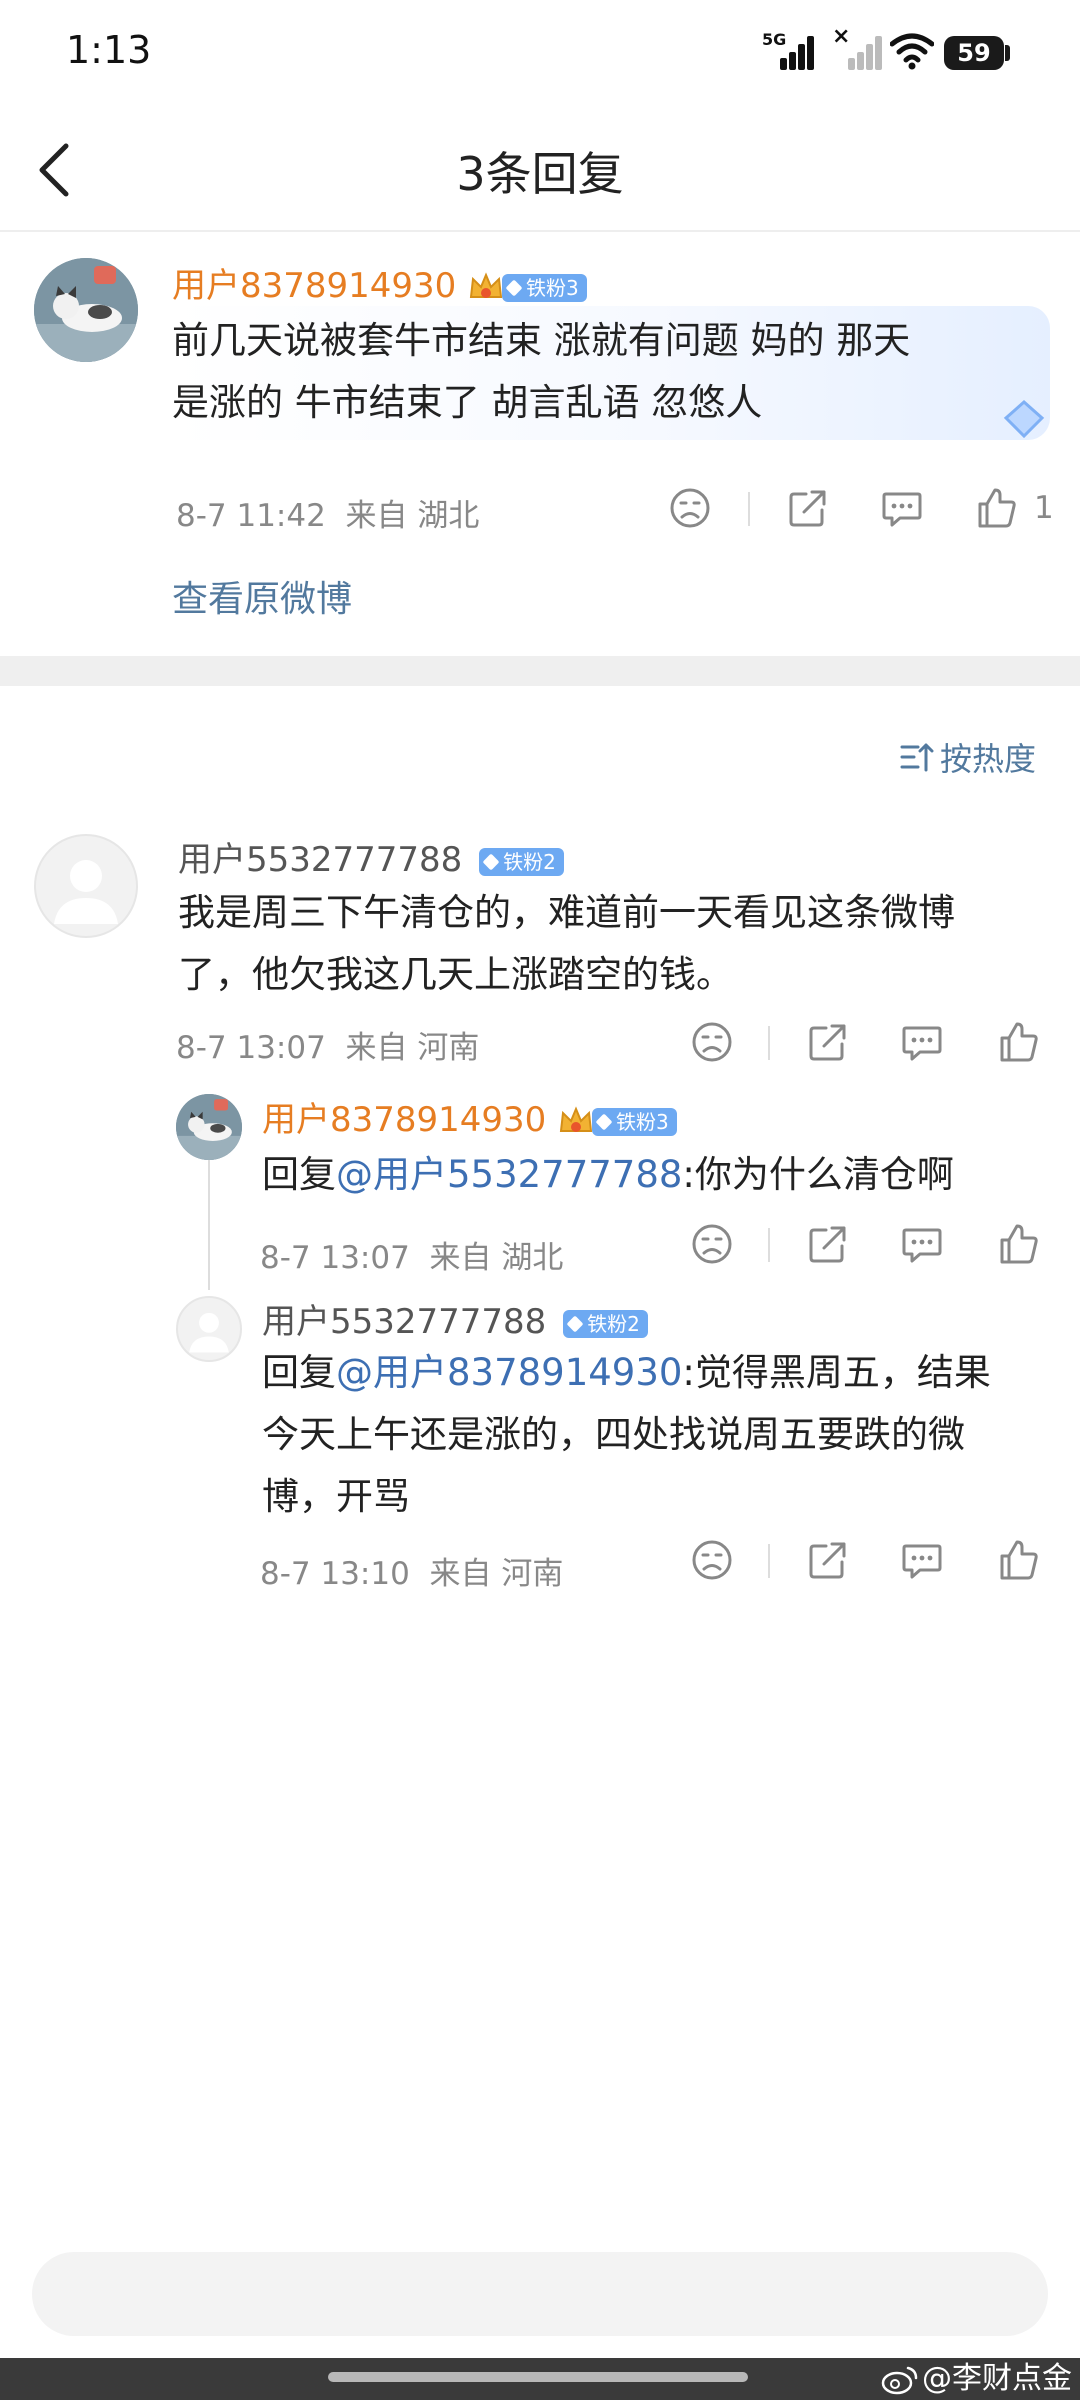 The width and height of the screenshot is (1080, 2400). Describe the element at coordinates (566, 943) in the screenshot. I see `reply-text: 我是周三下午清仓的，难道前一天看见这条微博 了，他欠我这几天上涨踏空的钱。` at that location.